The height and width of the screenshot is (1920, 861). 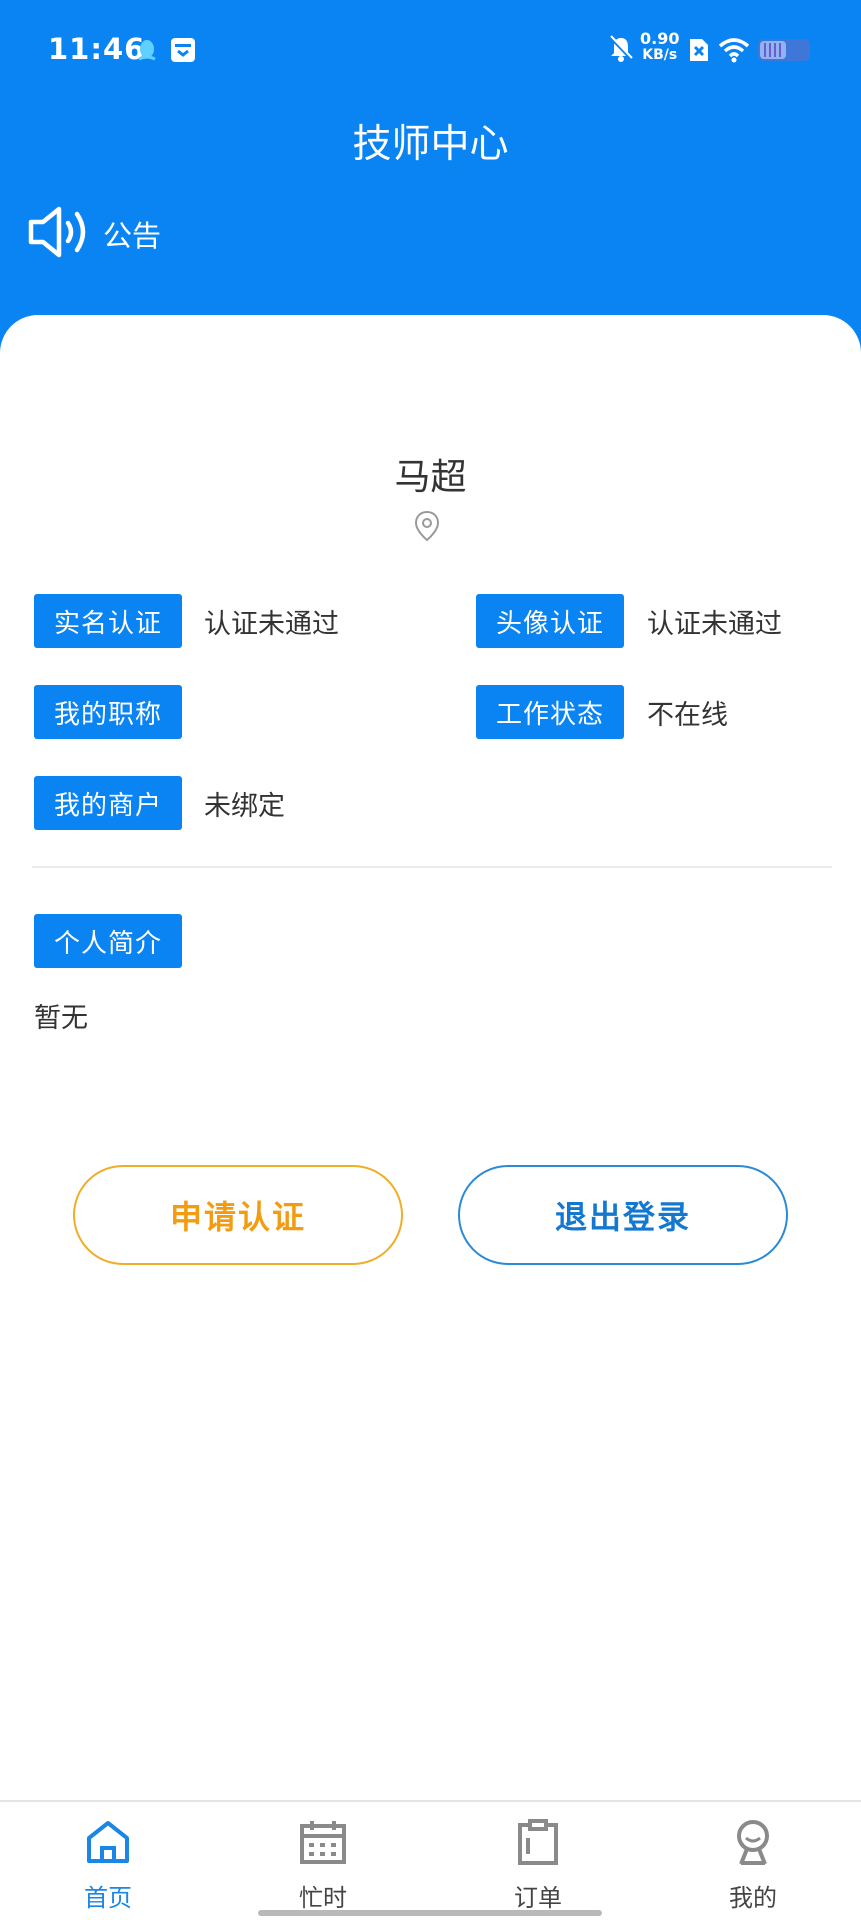 I want to click on logout-button: 退出登录, so click(x=623, y=1215).